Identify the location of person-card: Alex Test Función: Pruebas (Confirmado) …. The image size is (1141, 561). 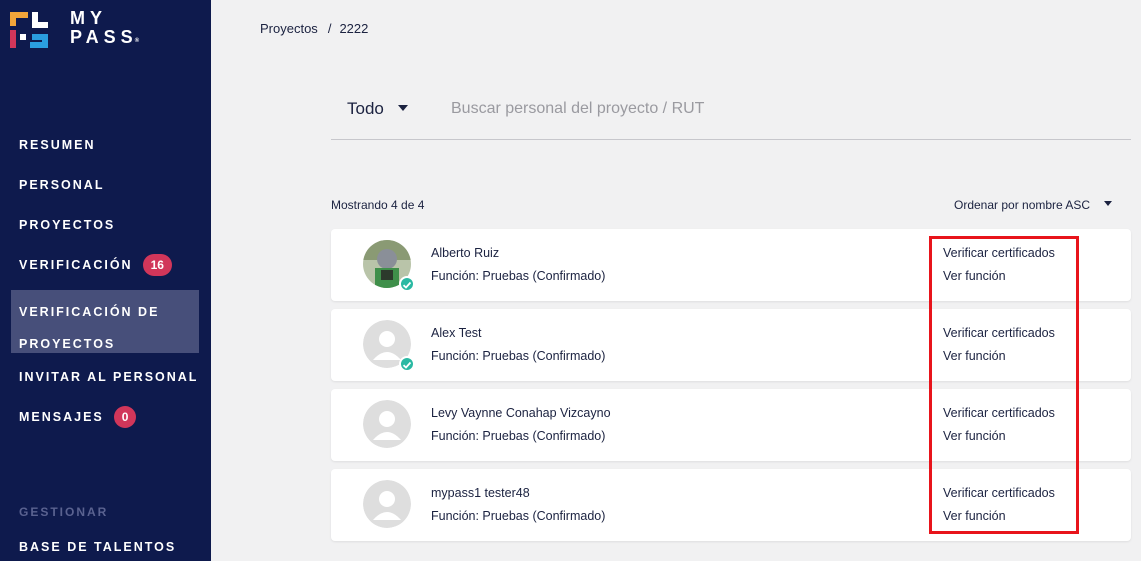
(731, 345).